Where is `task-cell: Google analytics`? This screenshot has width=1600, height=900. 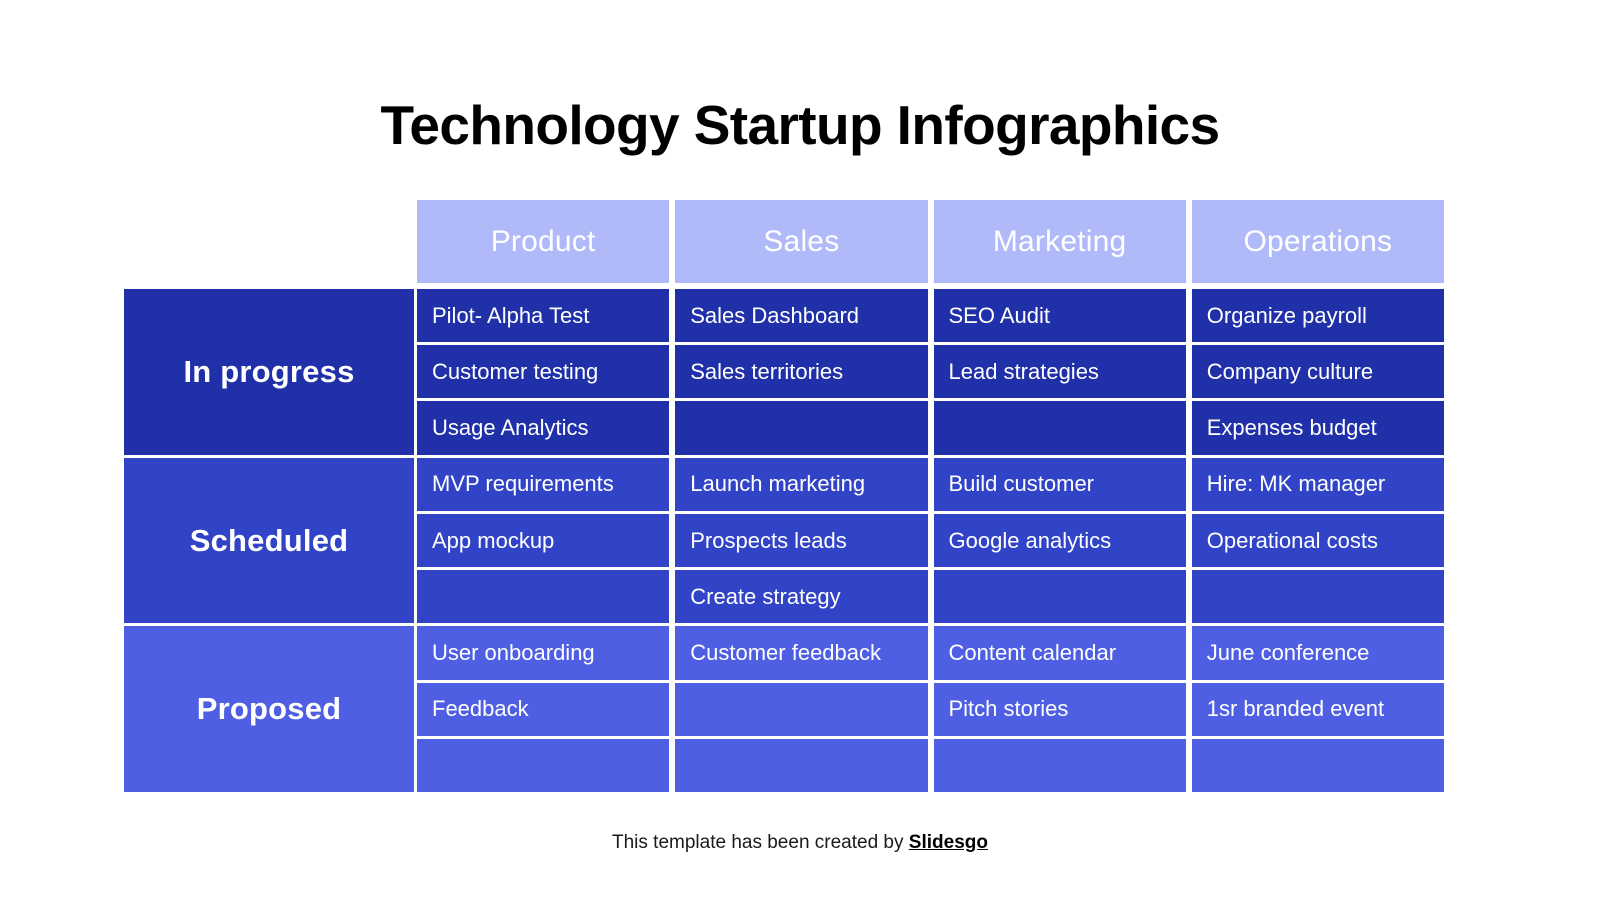 task-cell: Google analytics is located at coordinates (1059, 540).